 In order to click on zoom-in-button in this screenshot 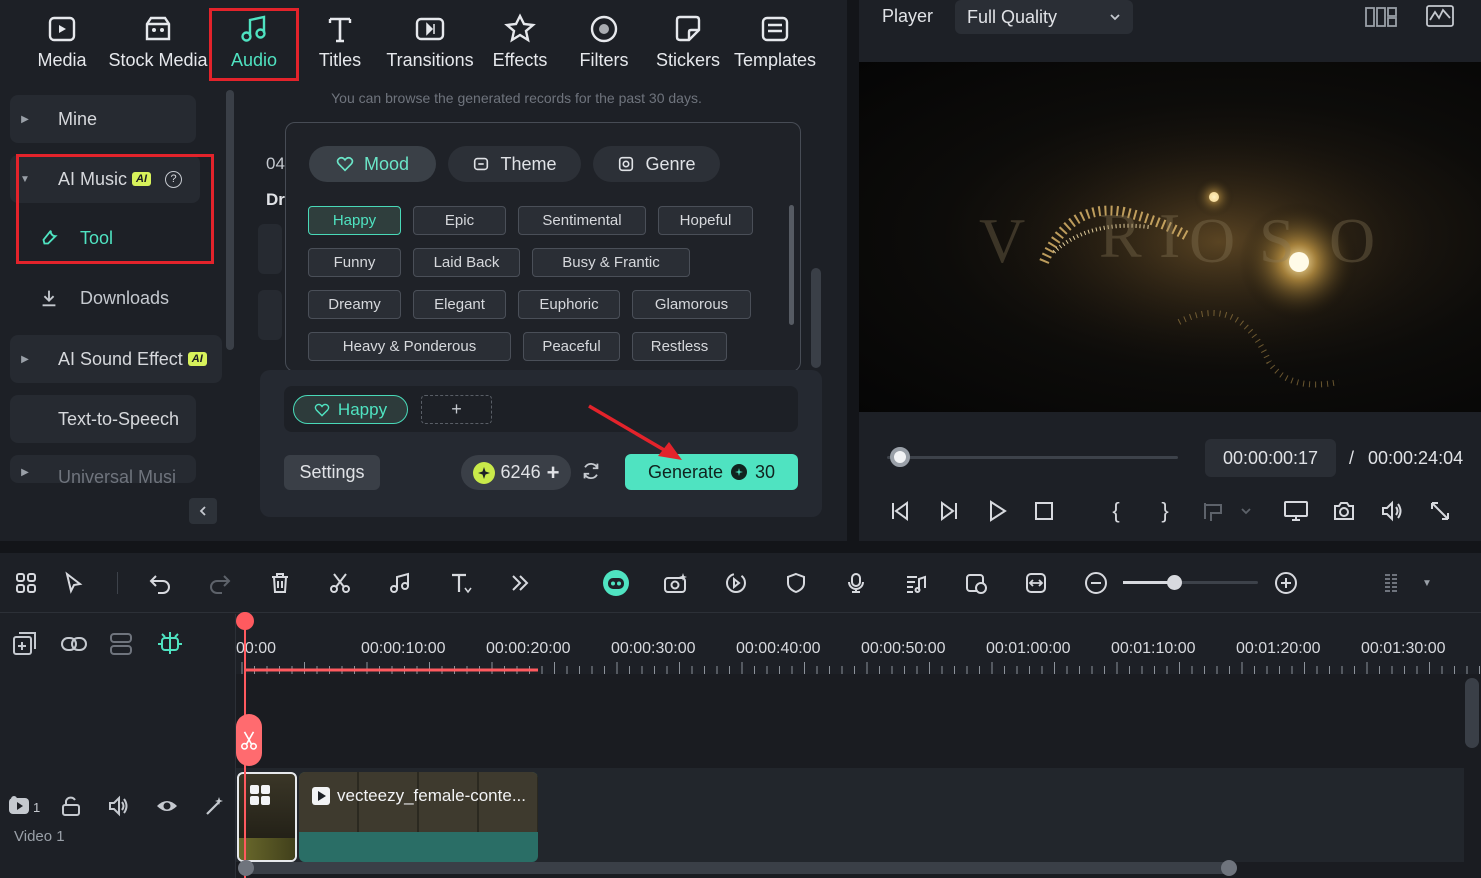, I will do `click(1286, 583)`.